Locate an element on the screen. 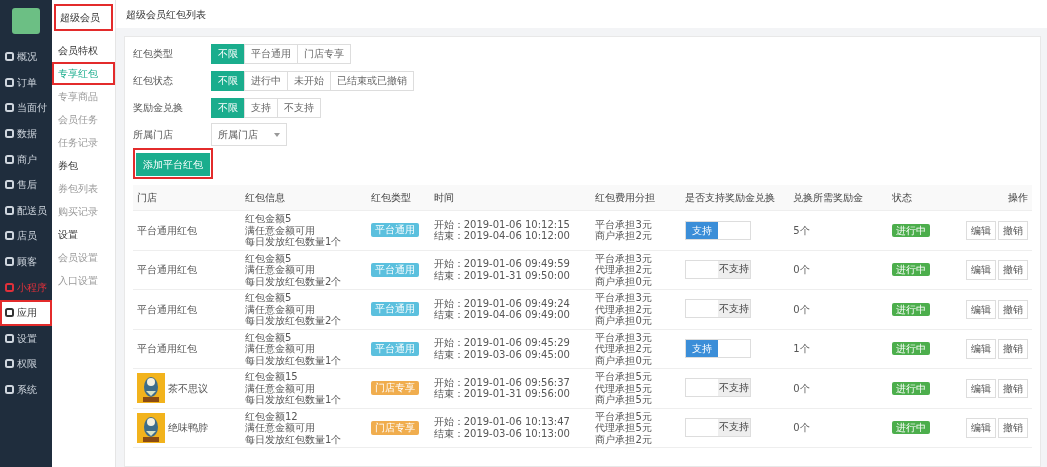  sidebar-item: 设置 is located at coordinates (26, 338).